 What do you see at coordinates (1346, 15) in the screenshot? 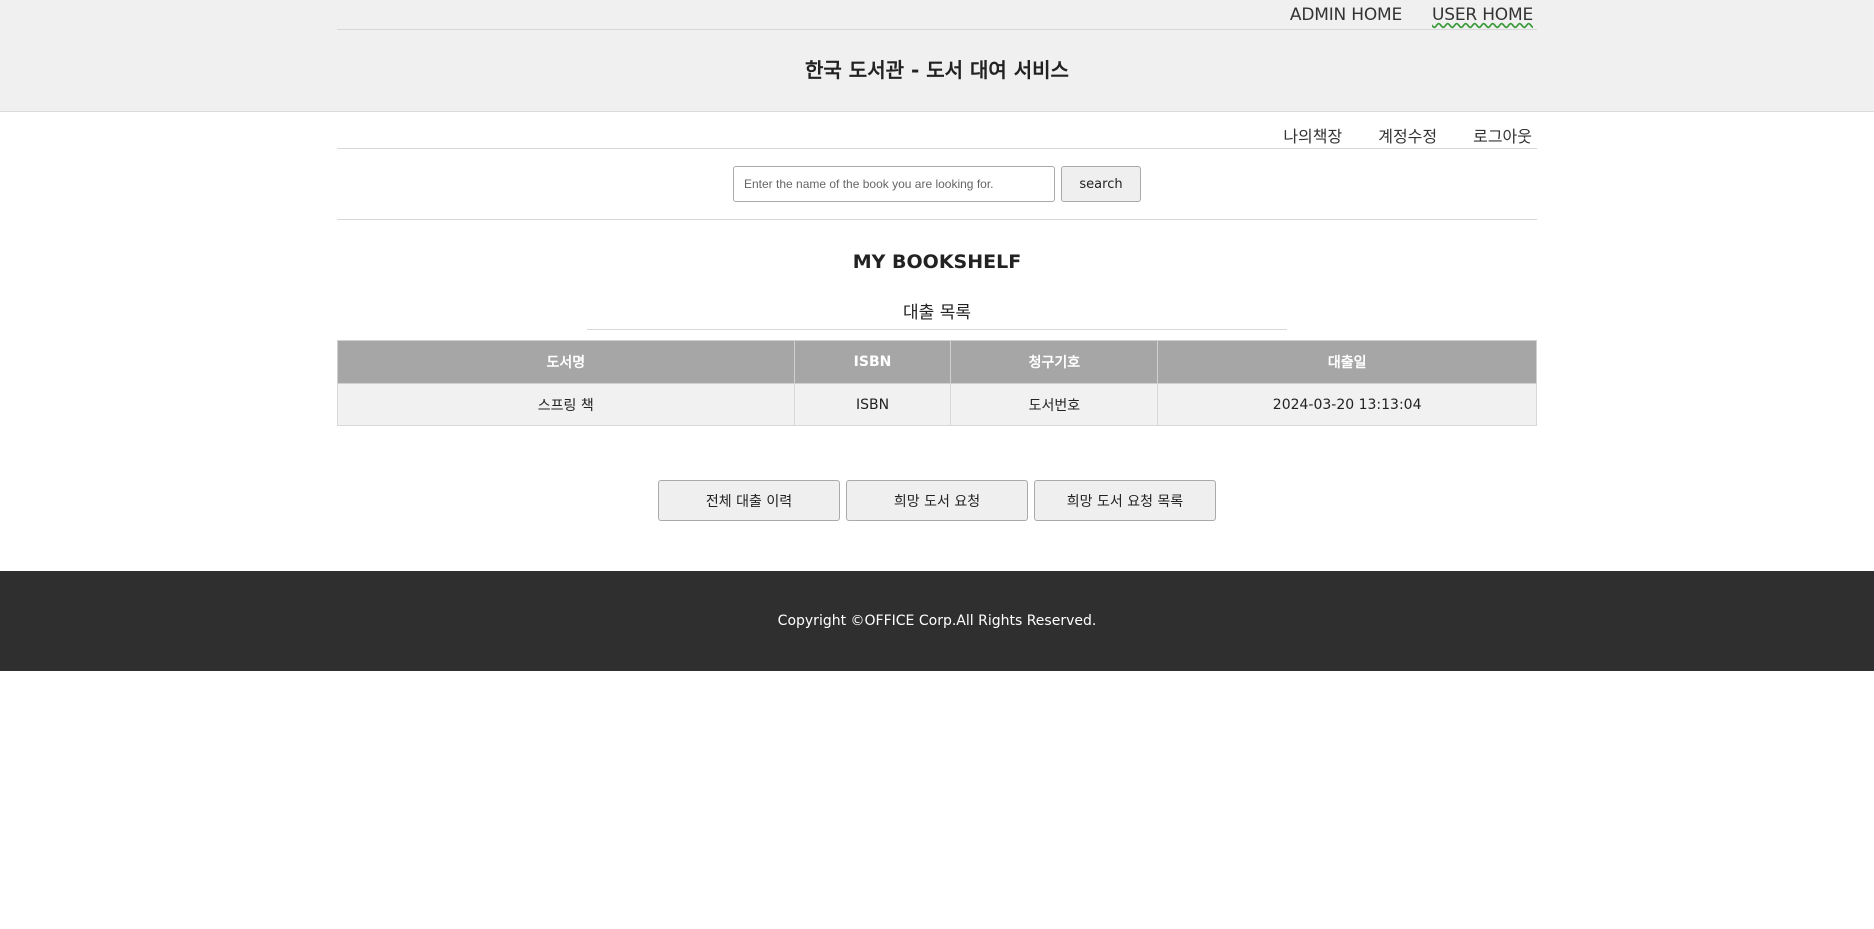
I see `admin-home-link: ADMIN HOME` at bounding box center [1346, 15].